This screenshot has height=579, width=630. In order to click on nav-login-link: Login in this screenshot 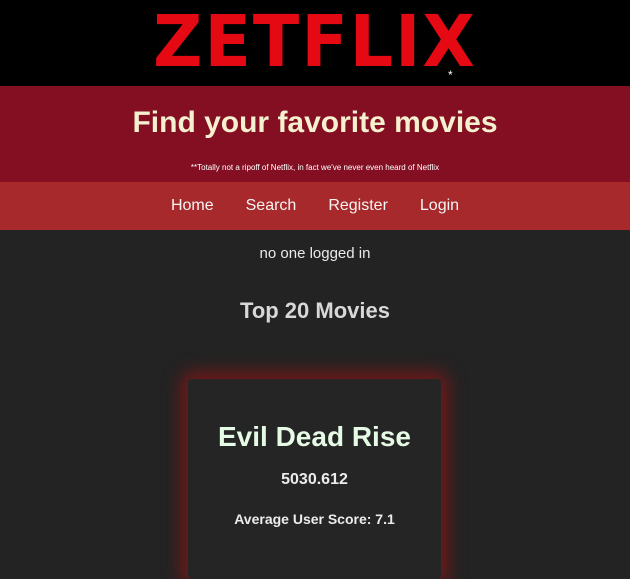, I will do `click(439, 206)`.